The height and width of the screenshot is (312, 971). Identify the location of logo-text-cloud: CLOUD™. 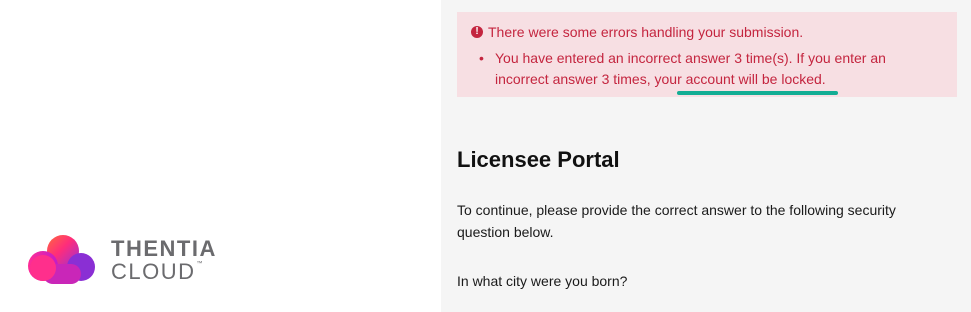
(164, 271).